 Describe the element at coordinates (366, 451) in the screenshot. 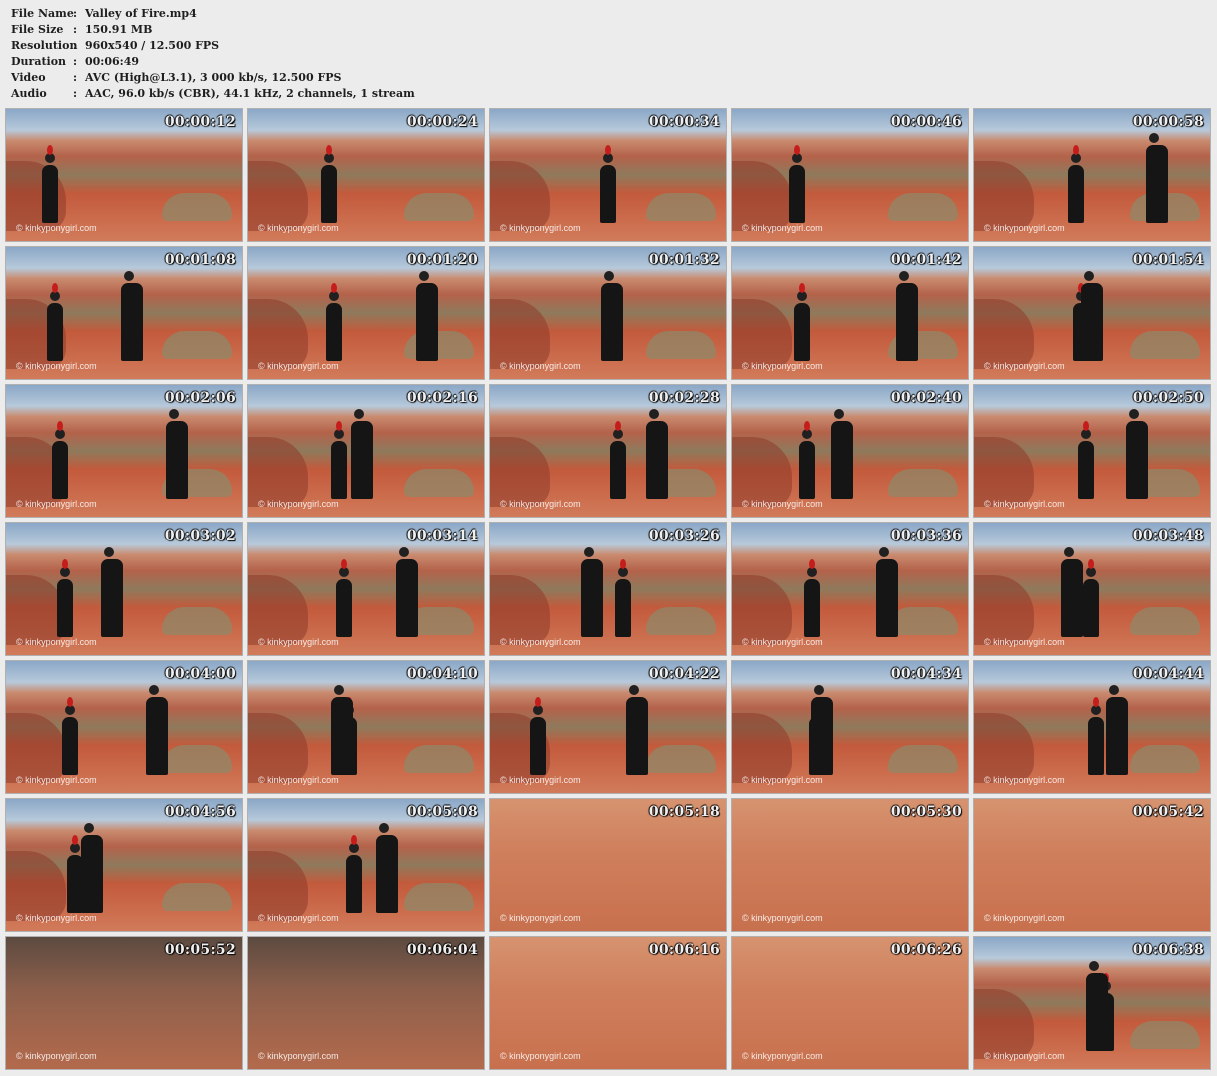

I see `thumbnail: 00:02:16 © kinkyponygirl.com` at that location.